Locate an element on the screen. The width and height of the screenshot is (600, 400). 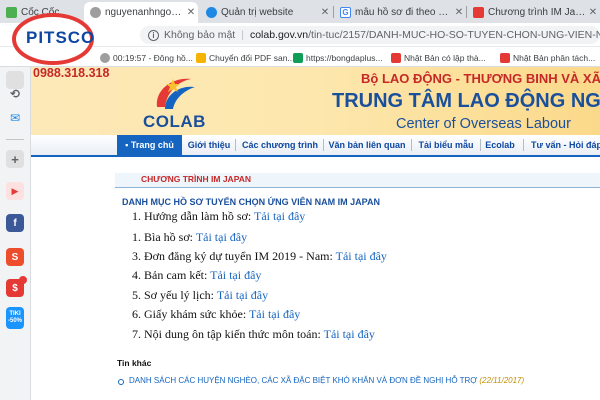
pitsco-brand: PITSCO is located at coordinates (61, 37).